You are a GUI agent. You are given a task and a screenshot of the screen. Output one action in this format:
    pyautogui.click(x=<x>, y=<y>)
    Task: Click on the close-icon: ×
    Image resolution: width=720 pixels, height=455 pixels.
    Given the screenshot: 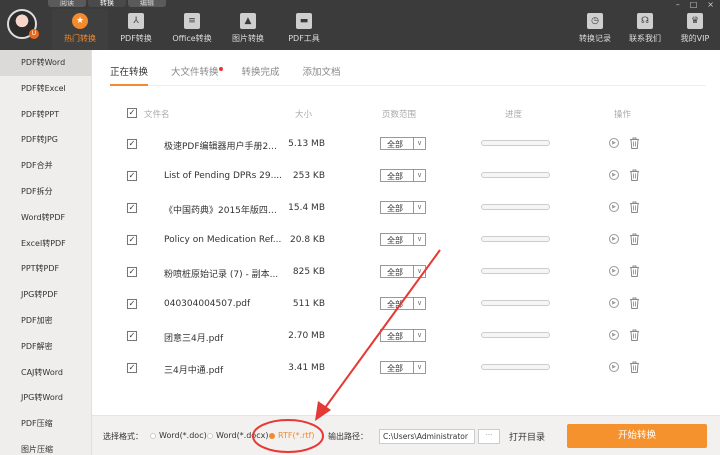 What is the action you would take?
    pyautogui.click(x=710, y=4)
    